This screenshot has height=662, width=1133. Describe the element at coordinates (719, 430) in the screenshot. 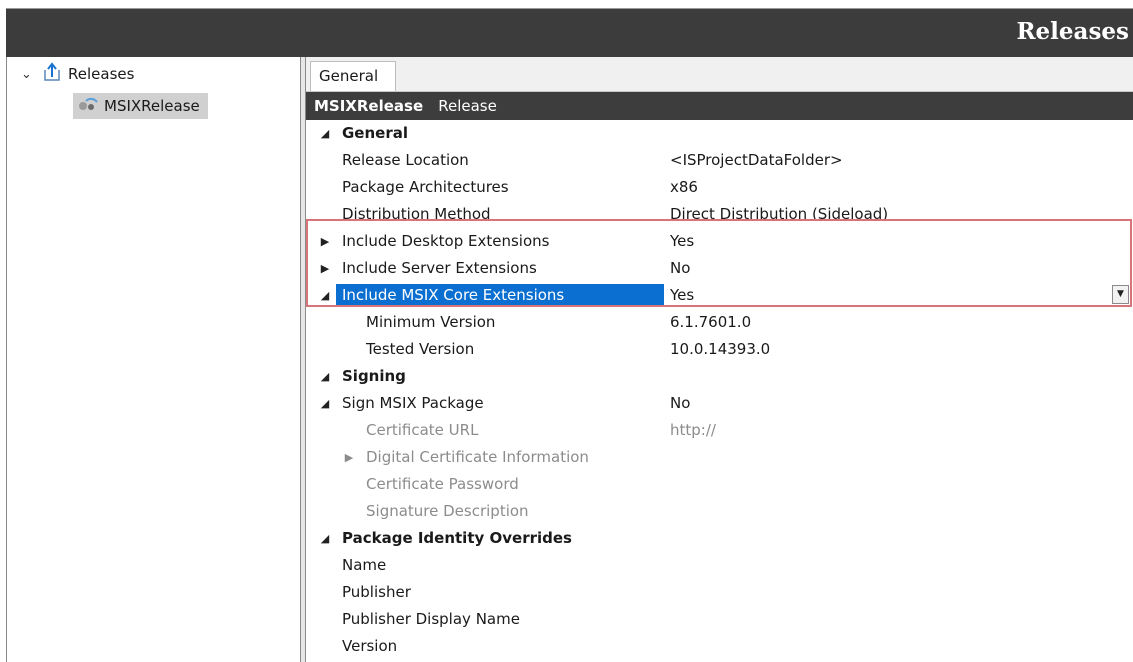

I see `property-row: Certificate URL http://` at that location.